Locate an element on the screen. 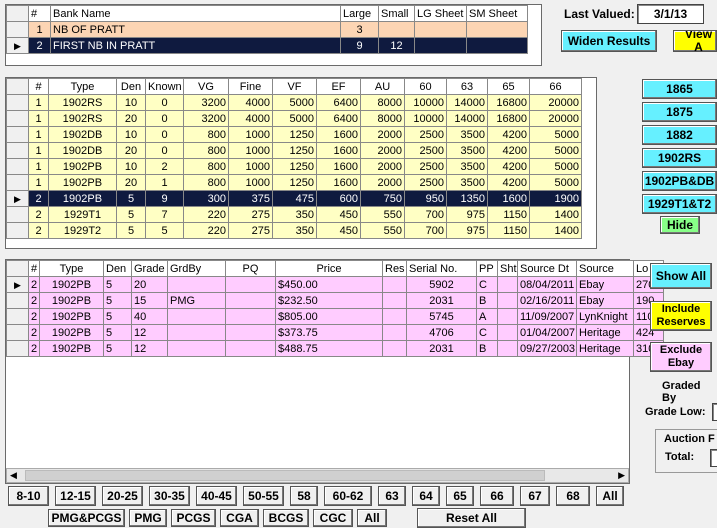  bank-row: ▶ 2 FIRST NB IN PRATT 9 12 is located at coordinates (267, 45).